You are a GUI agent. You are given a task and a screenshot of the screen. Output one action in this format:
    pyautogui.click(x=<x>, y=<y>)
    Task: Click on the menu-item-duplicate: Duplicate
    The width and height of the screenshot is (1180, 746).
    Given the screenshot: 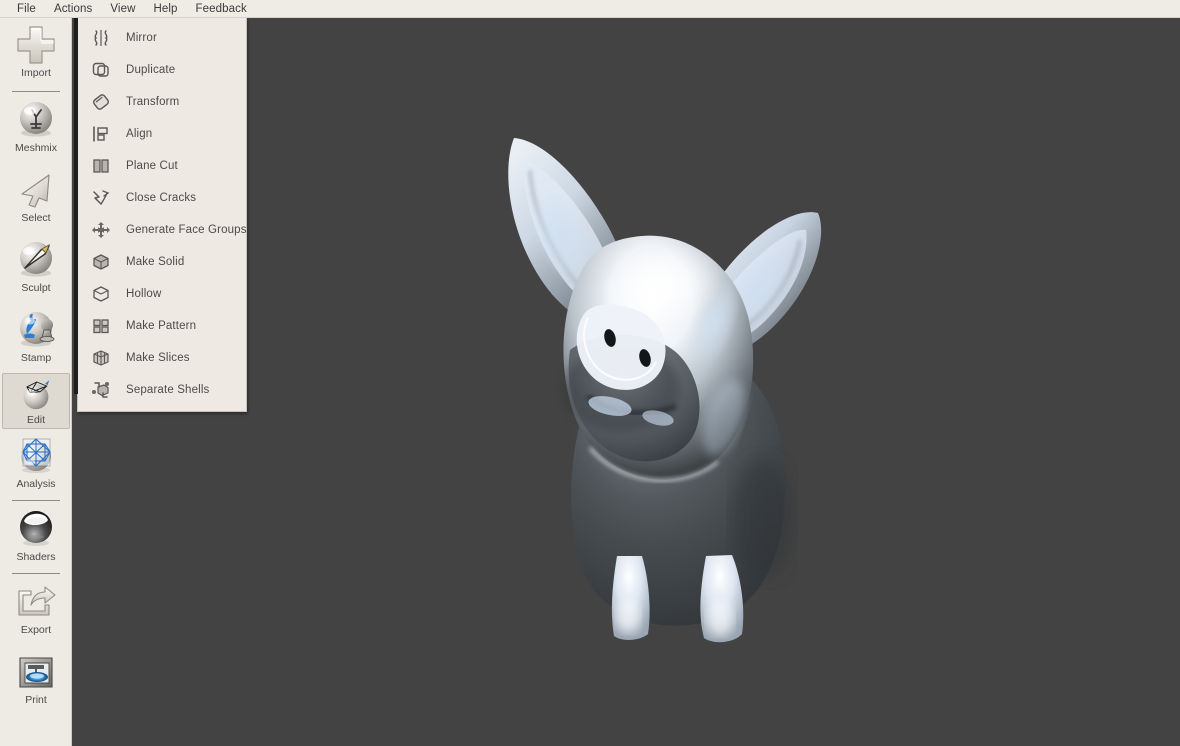 What is the action you would take?
    pyautogui.click(x=162, y=70)
    